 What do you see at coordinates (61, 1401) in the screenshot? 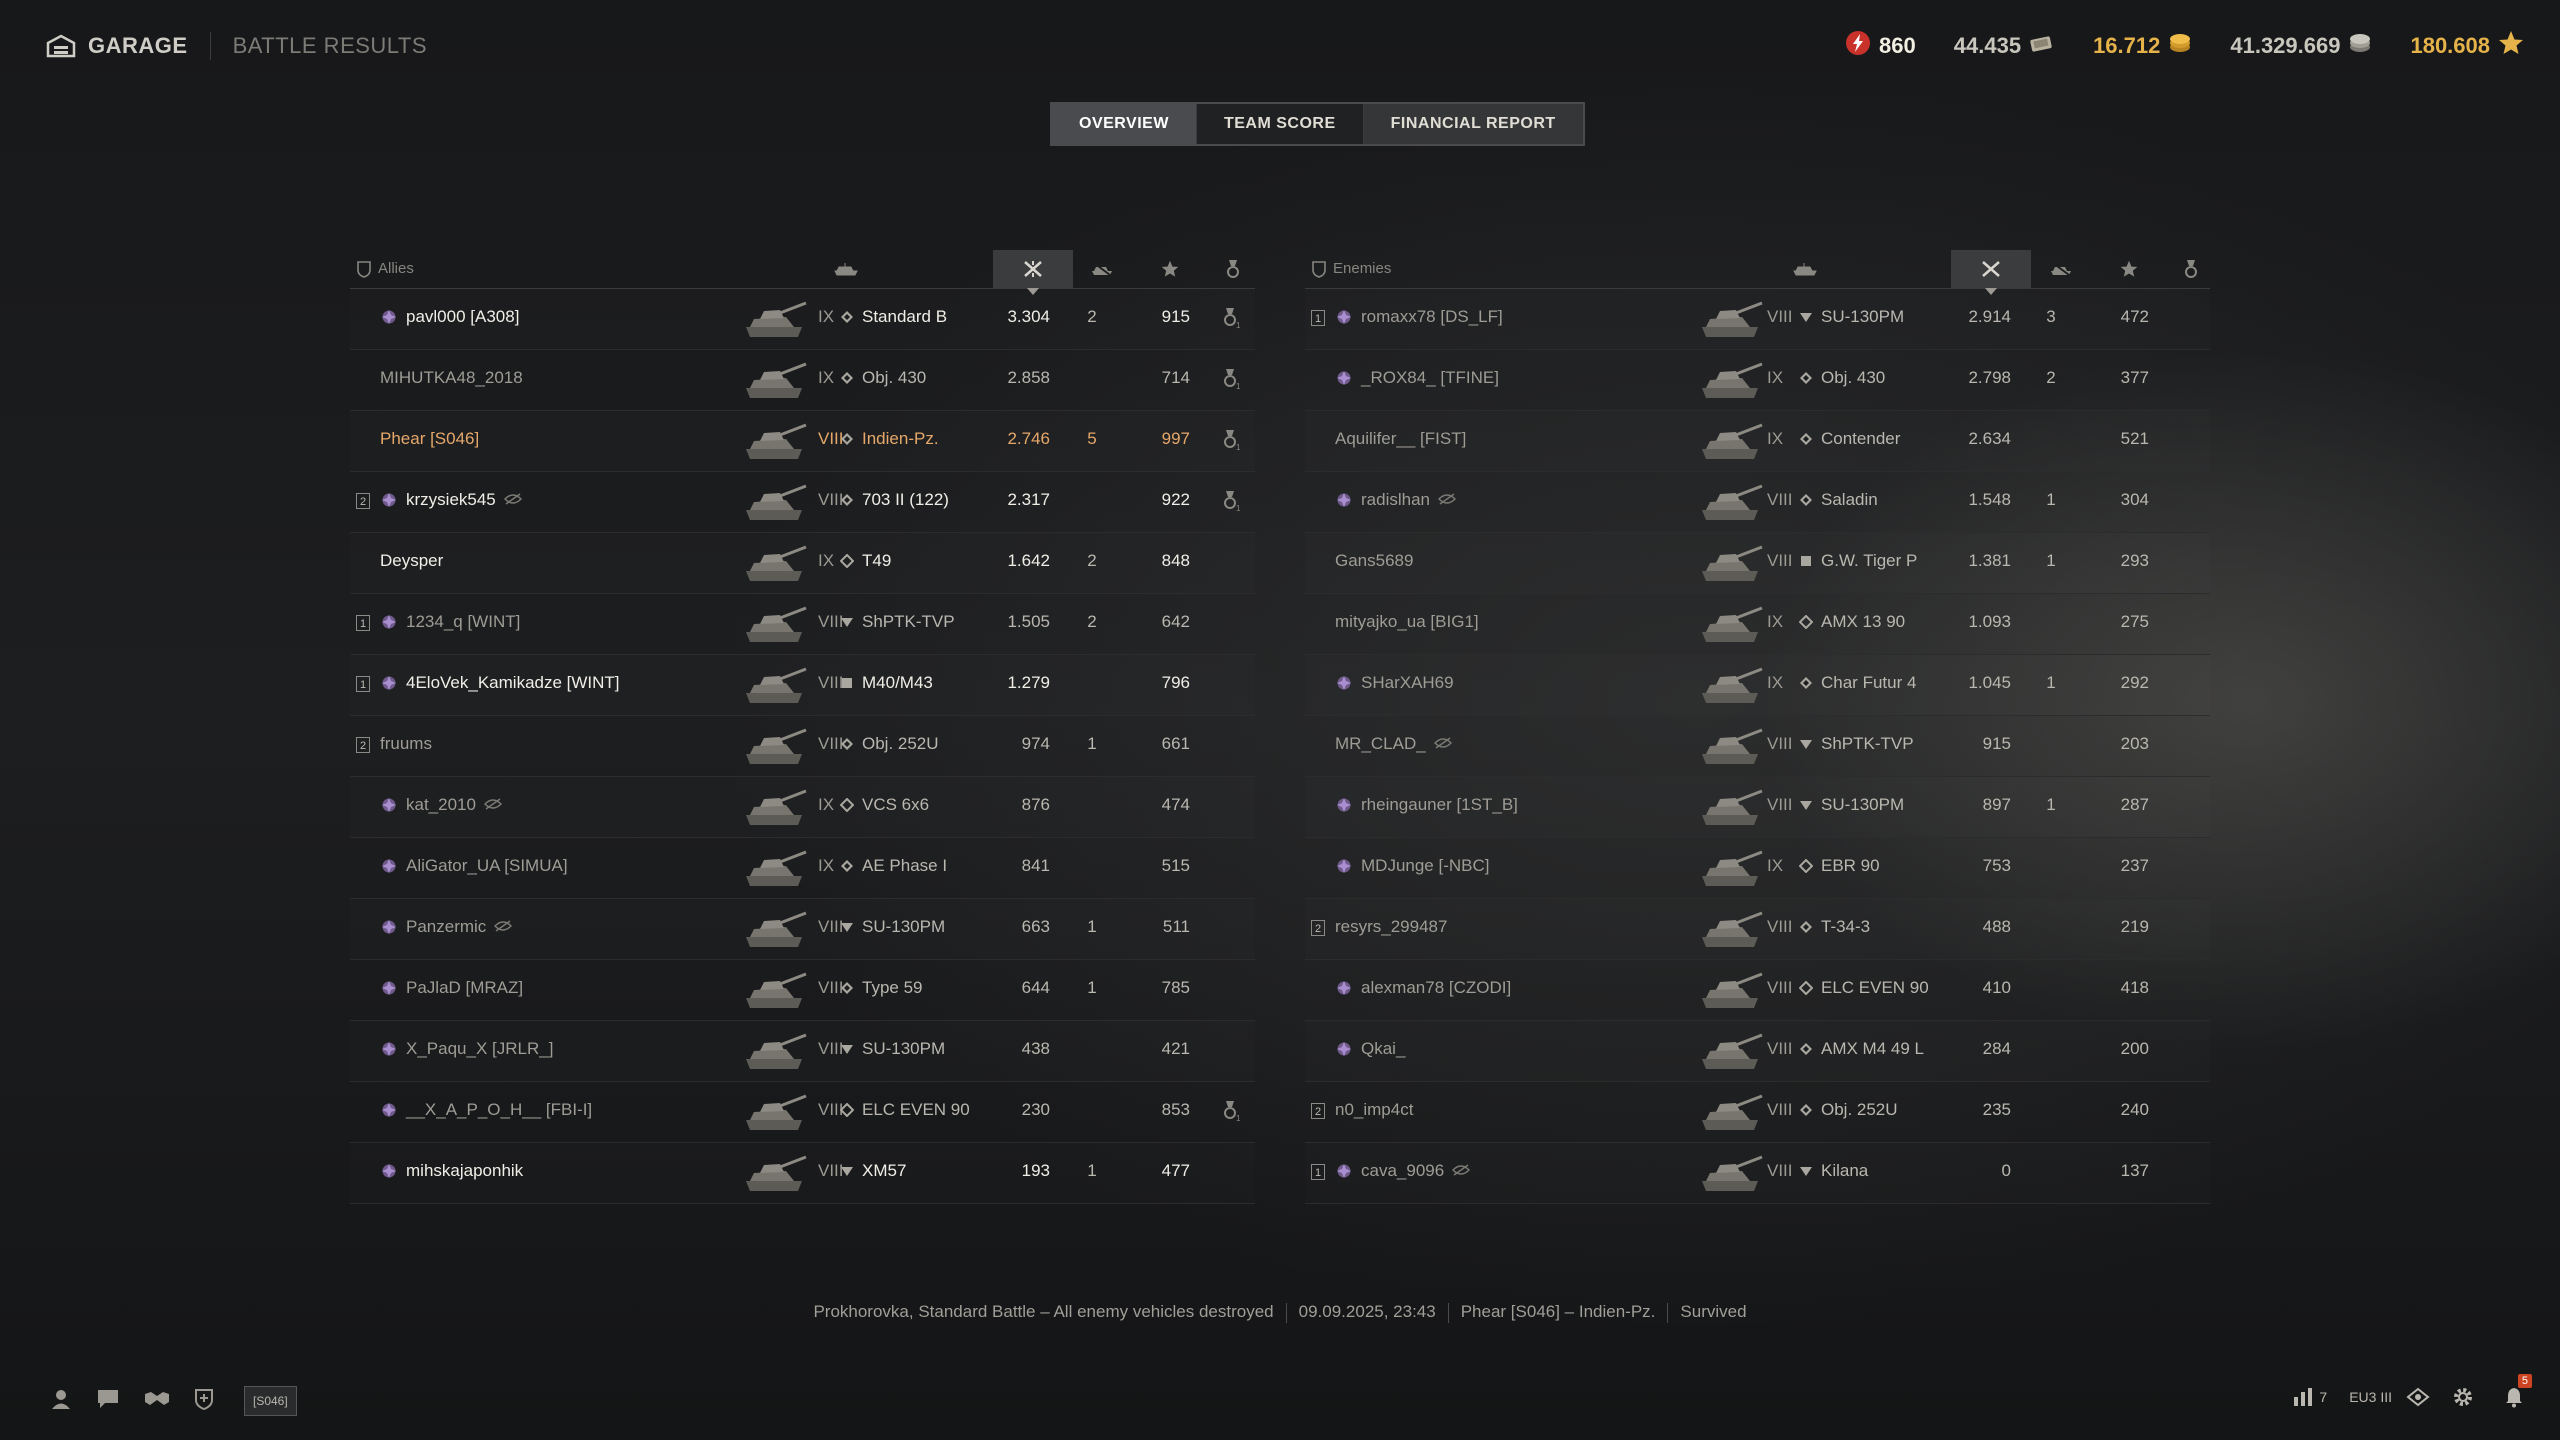
I see `contacts-icon` at bounding box center [61, 1401].